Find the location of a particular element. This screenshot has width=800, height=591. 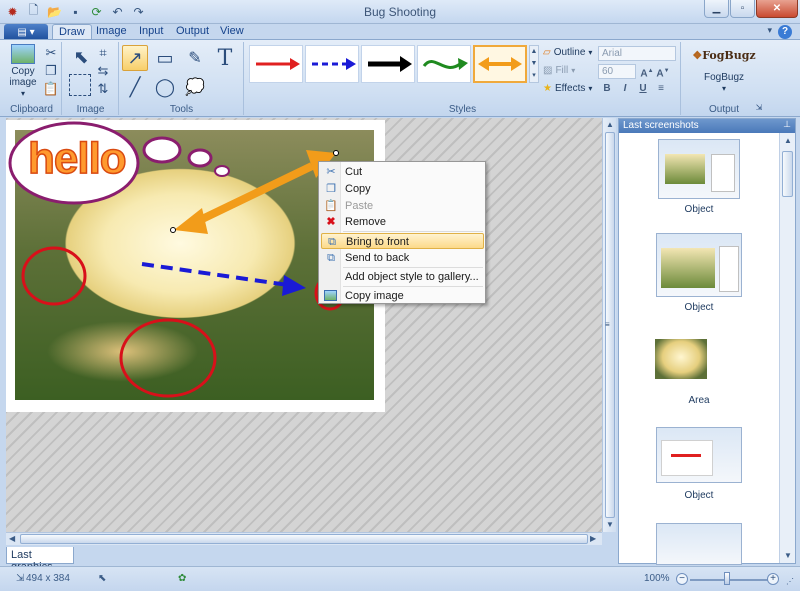

bubble-text: hello is located at coordinates (77, 158).